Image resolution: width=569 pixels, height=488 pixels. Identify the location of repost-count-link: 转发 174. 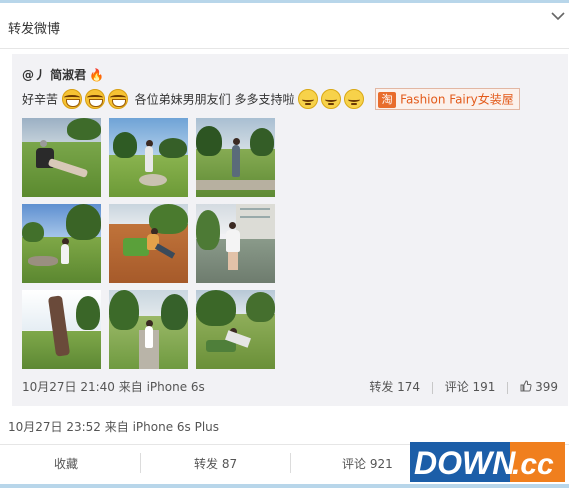
(394, 387).